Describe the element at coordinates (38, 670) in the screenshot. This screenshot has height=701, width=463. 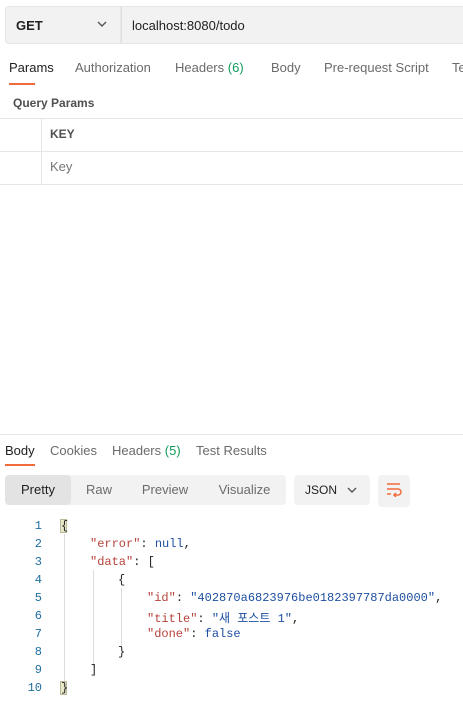
I see `line-number: 9` at that location.